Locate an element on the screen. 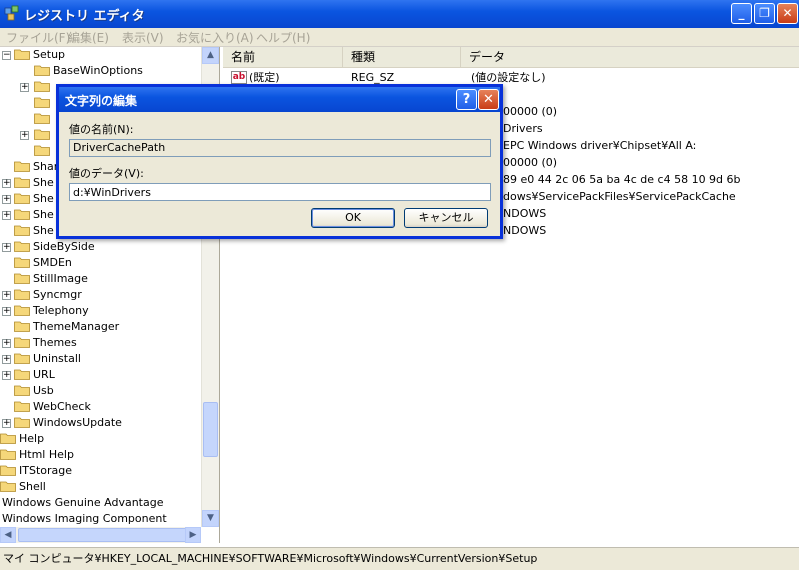  maximize-button: ❐ is located at coordinates (764, 13).